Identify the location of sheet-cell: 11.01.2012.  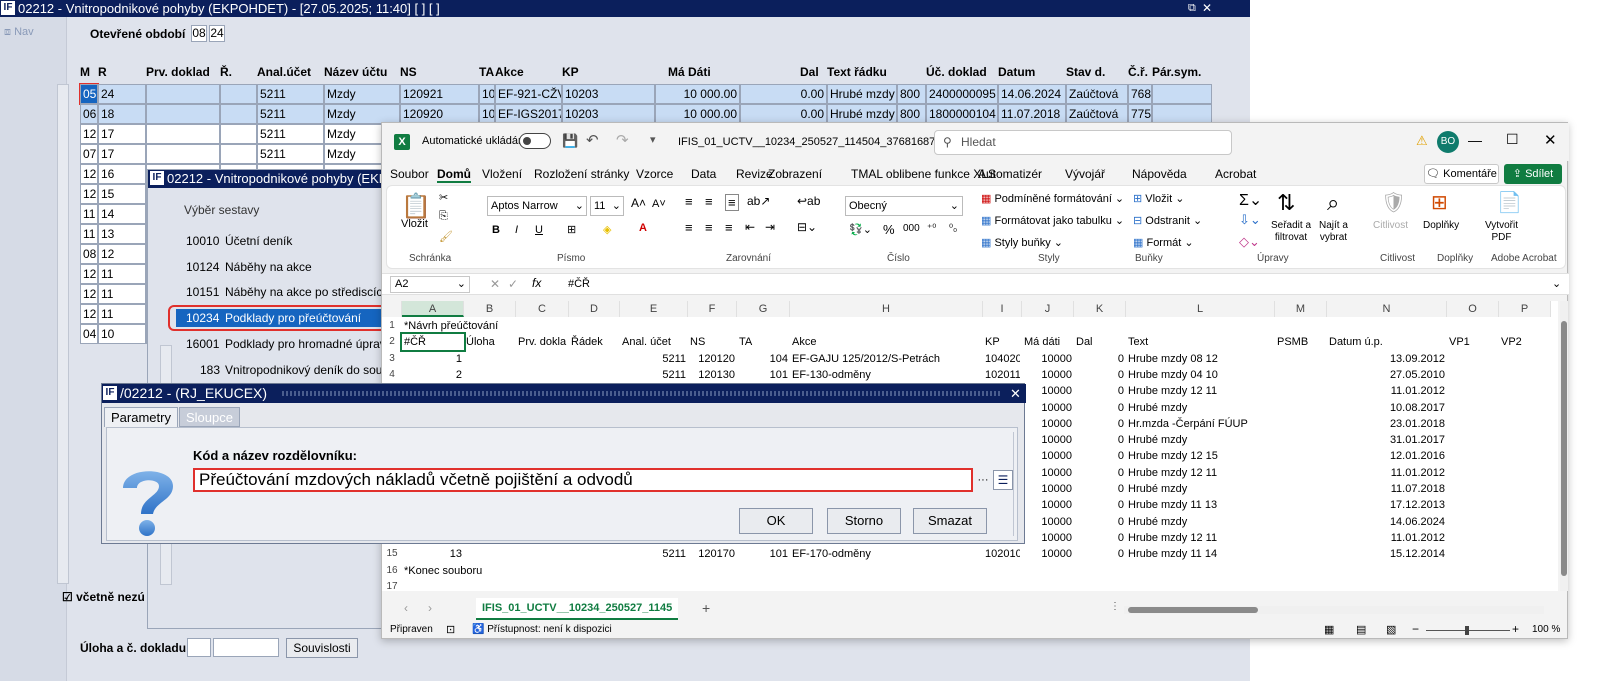
(1387, 538).